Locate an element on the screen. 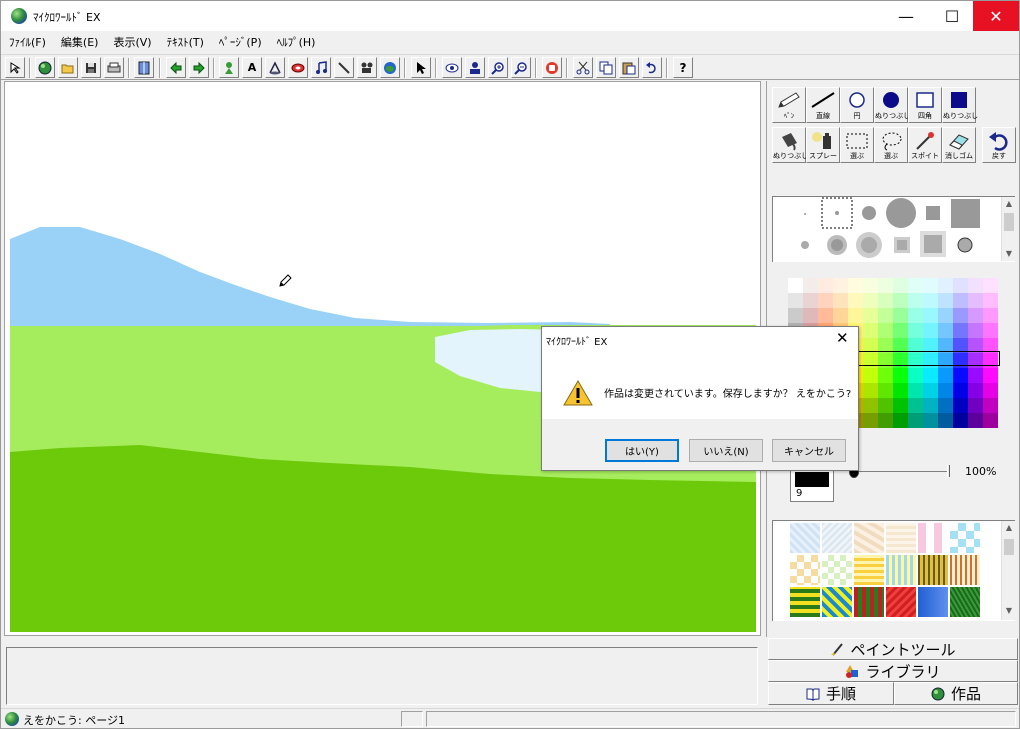  copy-icon is located at coordinates (606, 67).